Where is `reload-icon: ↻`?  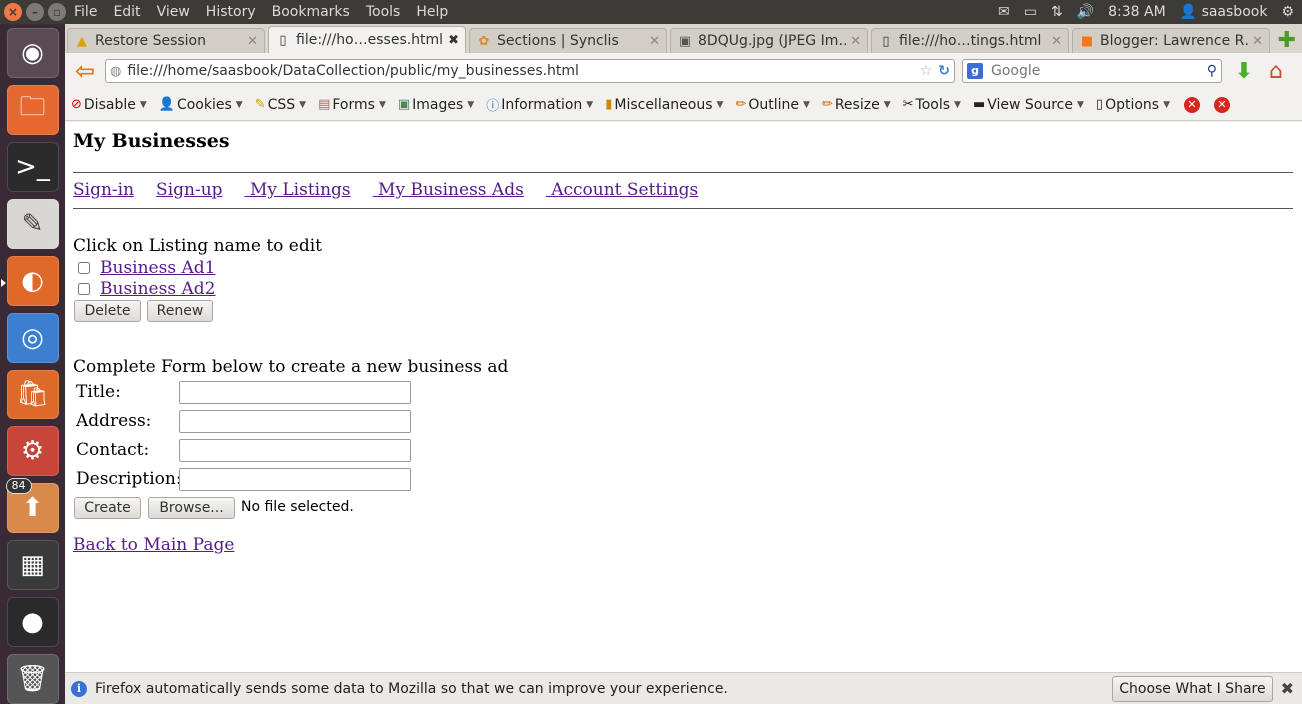
reload-icon: ↻ is located at coordinates (944, 71).